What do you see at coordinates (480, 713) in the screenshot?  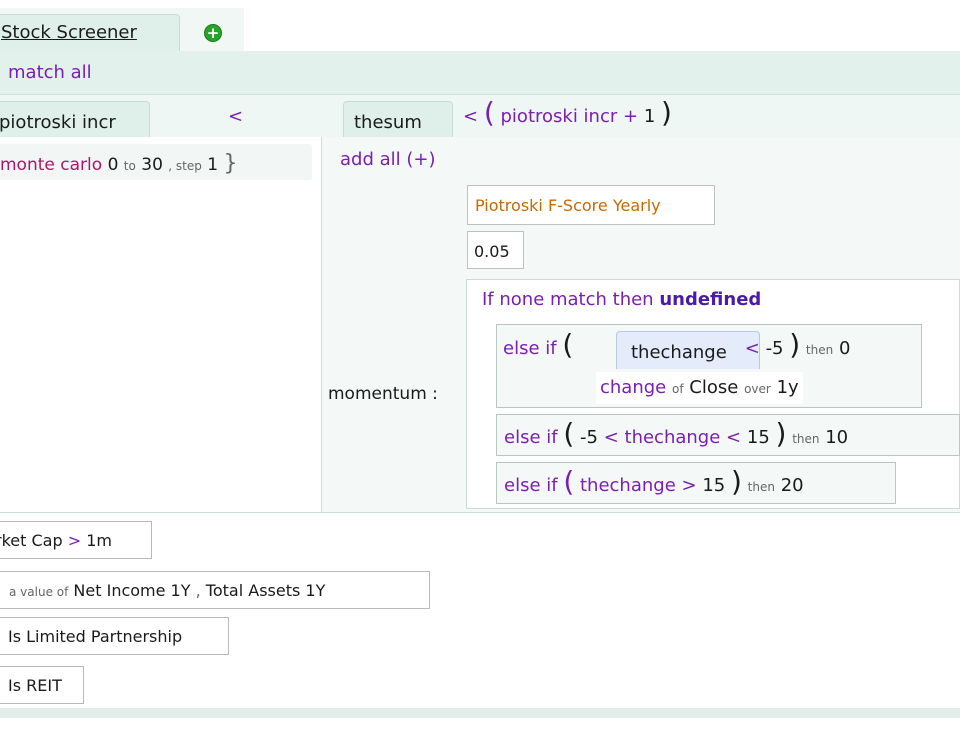 I see `bottom-bar` at bounding box center [480, 713].